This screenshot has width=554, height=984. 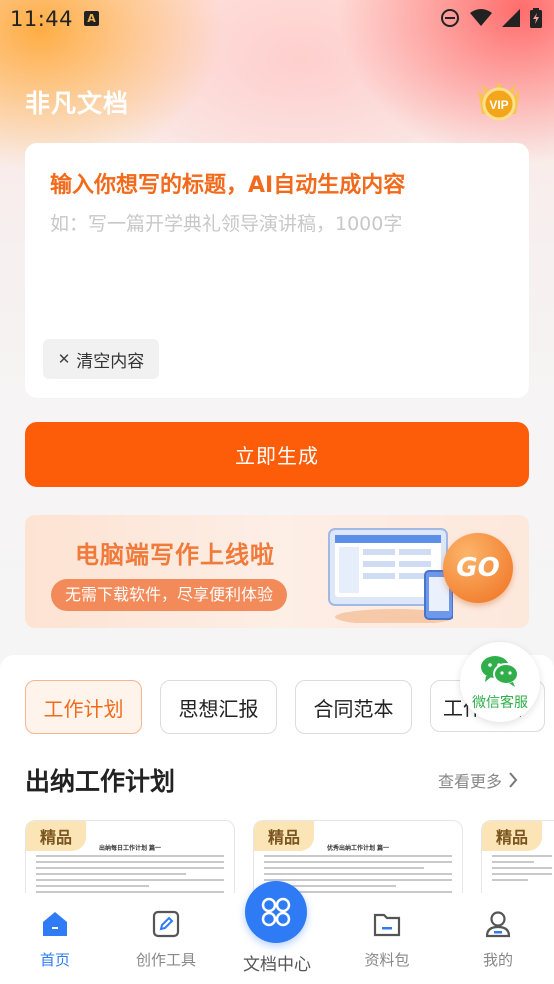 What do you see at coordinates (77, 103) in the screenshot?
I see `app-title: 非凡文档` at bounding box center [77, 103].